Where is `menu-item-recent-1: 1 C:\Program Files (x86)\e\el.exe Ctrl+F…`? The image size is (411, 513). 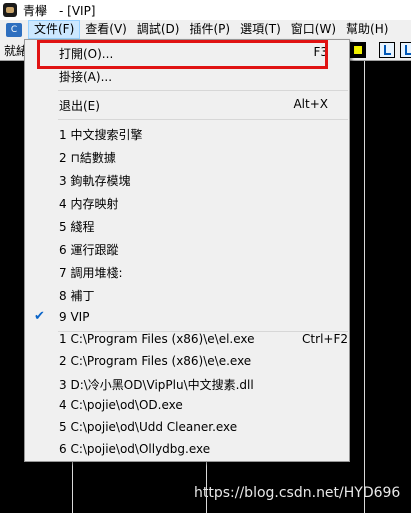 menu-item-recent-1: 1 C:\Program Files (x86)\e\el.exe Ctrl+F… is located at coordinates (187, 339).